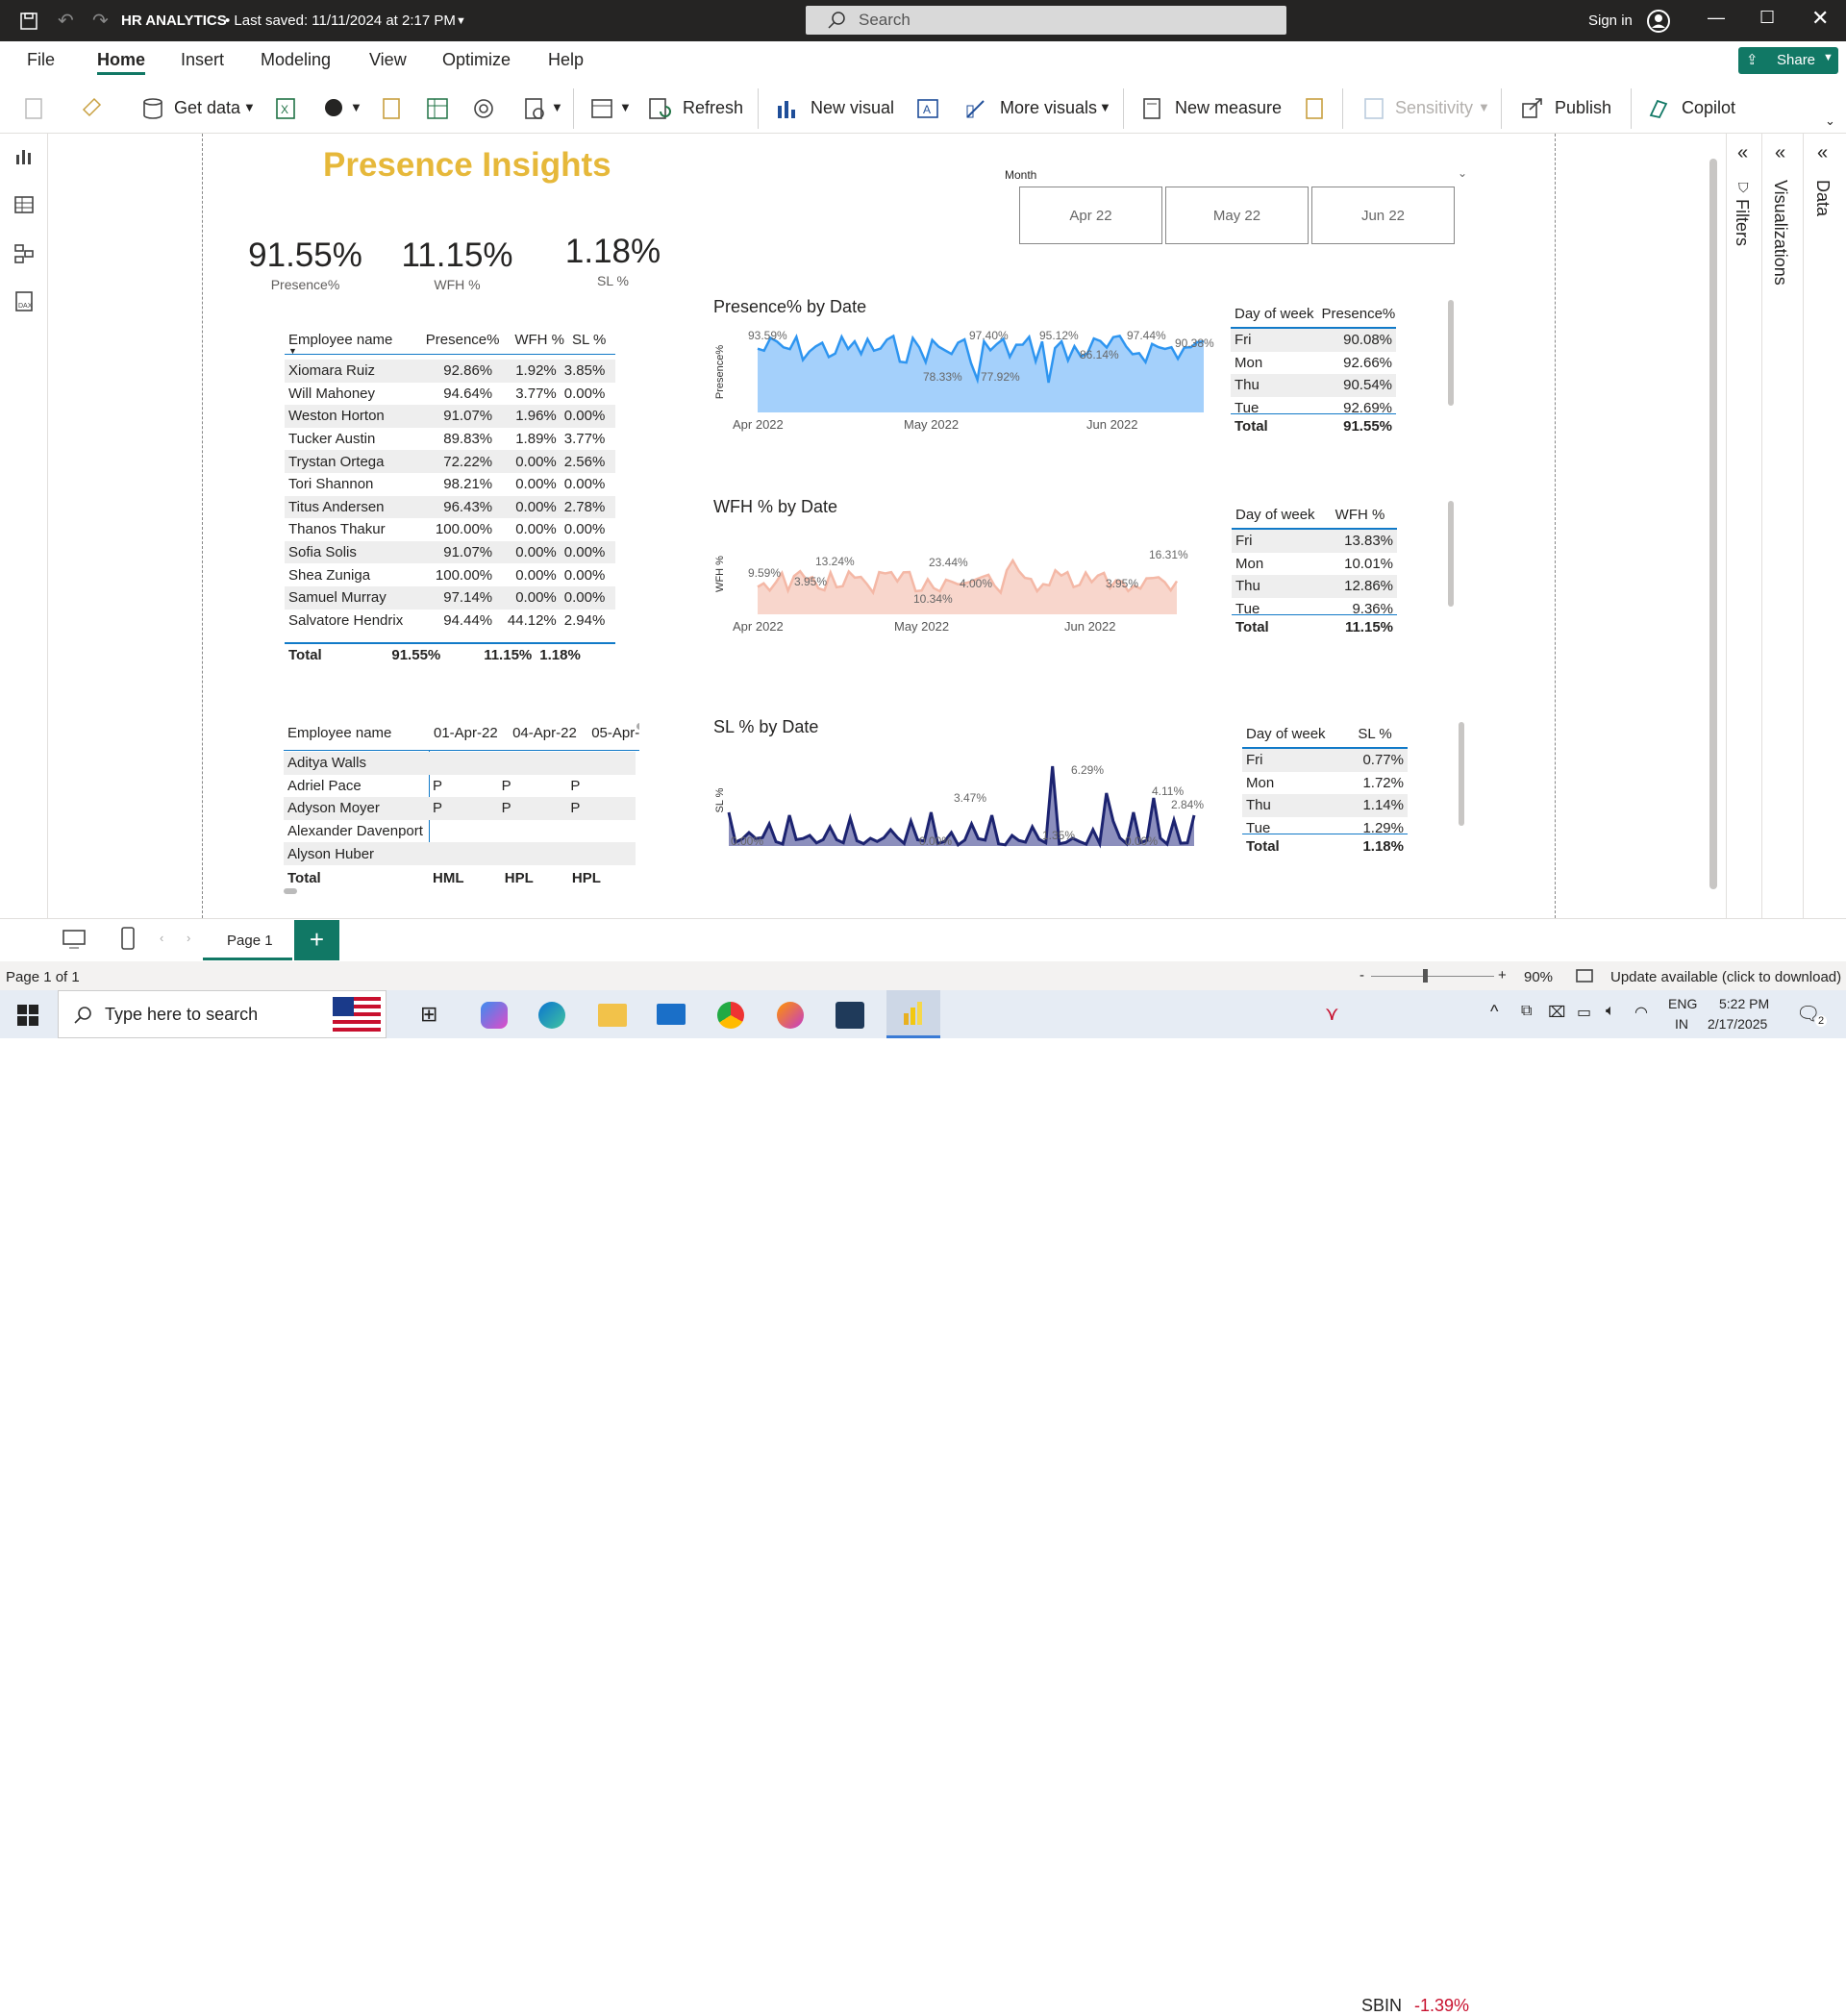 This screenshot has height=2016, width=1846. What do you see at coordinates (1362, 975) in the screenshot?
I see `zoom-out-button: -` at bounding box center [1362, 975].